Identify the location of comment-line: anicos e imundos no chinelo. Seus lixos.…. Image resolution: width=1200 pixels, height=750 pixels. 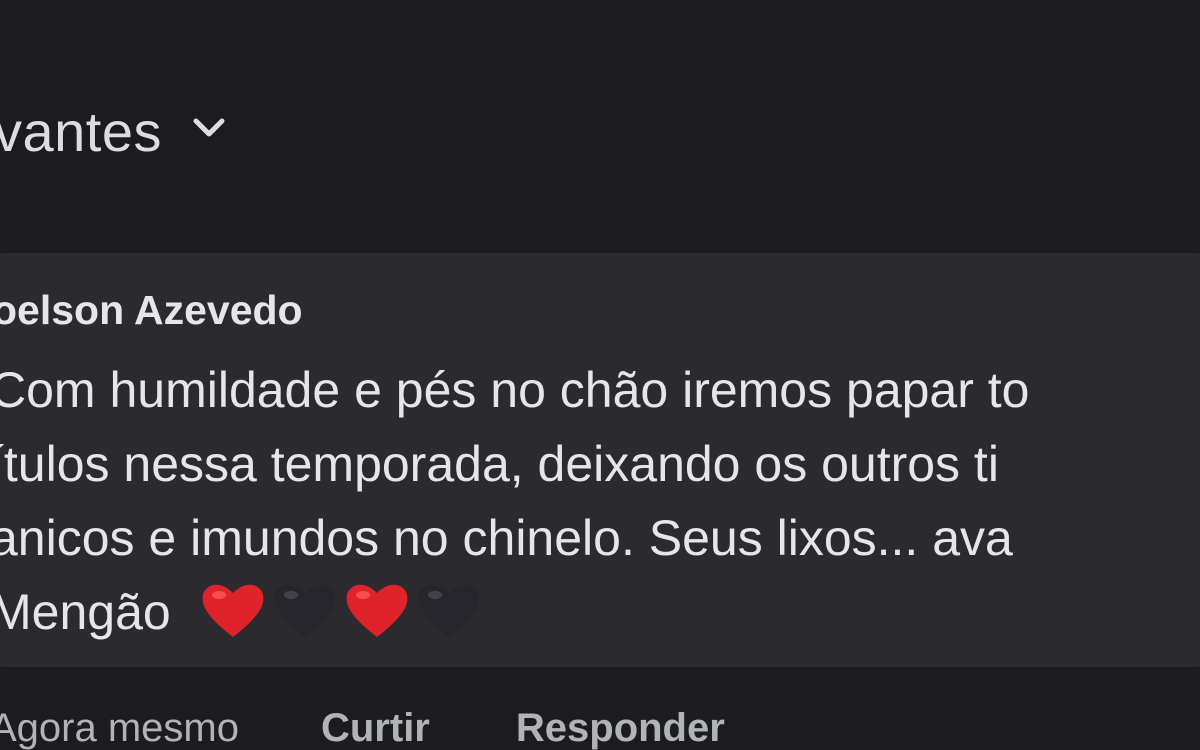
(506, 538).